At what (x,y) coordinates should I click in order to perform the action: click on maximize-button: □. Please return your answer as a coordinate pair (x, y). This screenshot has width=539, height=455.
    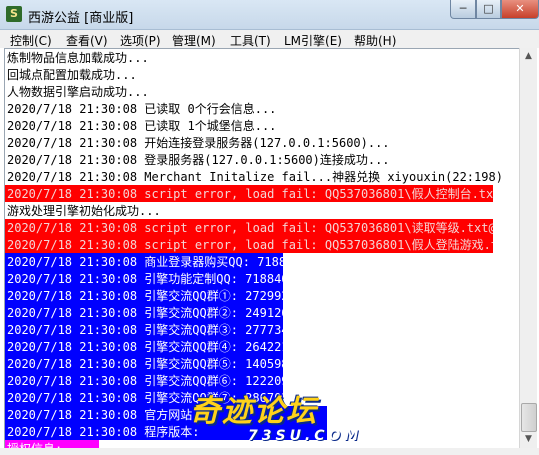
    Looking at the image, I should click on (488, 9).